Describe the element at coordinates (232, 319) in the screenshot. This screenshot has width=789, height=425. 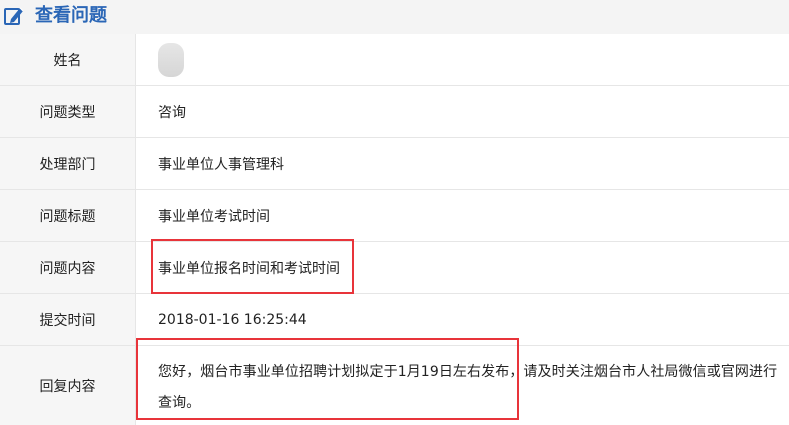
I see `value-time: 2018-01-16 16:25:44` at that location.